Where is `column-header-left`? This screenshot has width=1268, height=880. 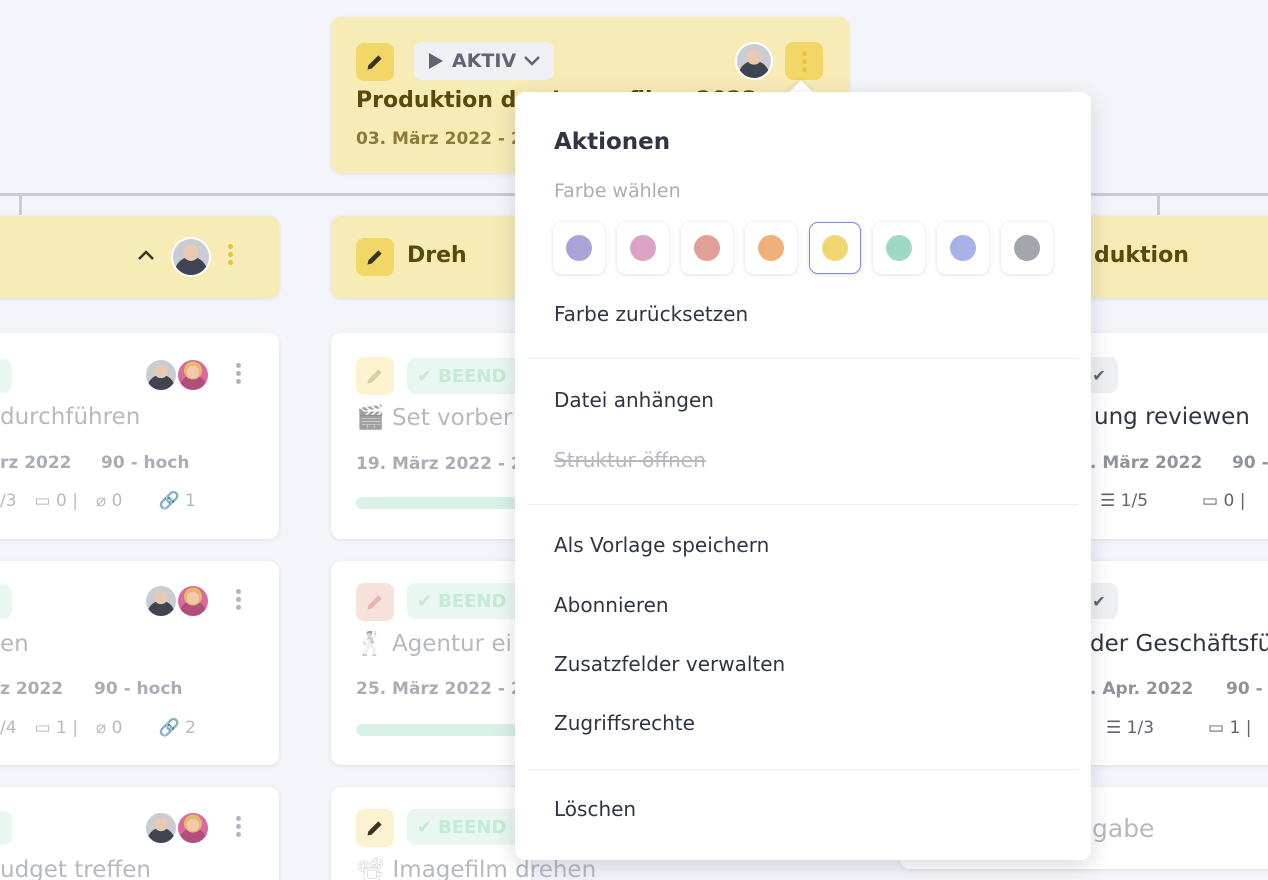 column-header-left is located at coordinates (139, 257).